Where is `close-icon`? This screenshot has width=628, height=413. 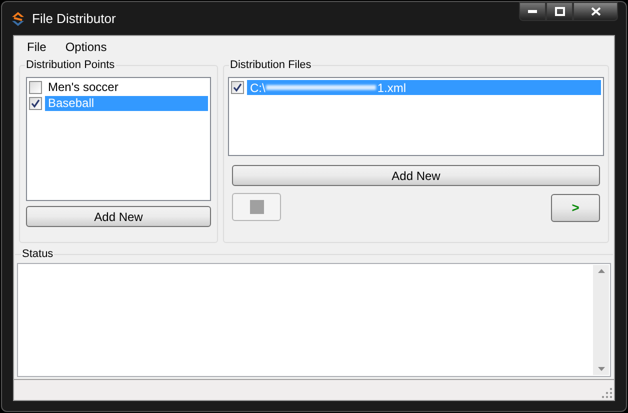
close-icon is located at coordinates (595, 11).